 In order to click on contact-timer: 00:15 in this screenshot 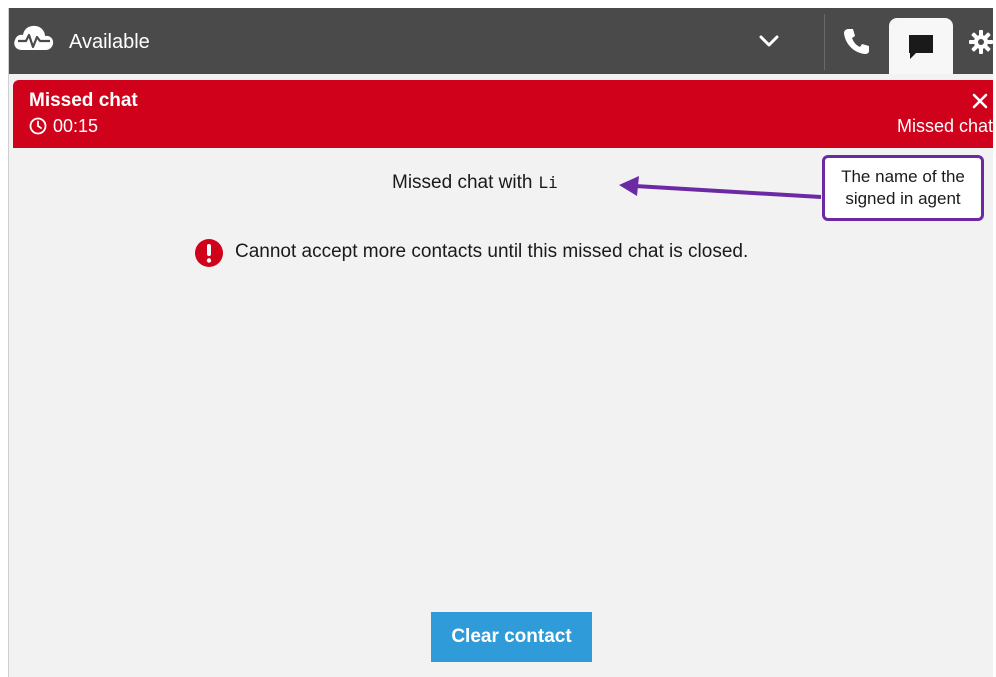, I will do `click(76, 126)`.